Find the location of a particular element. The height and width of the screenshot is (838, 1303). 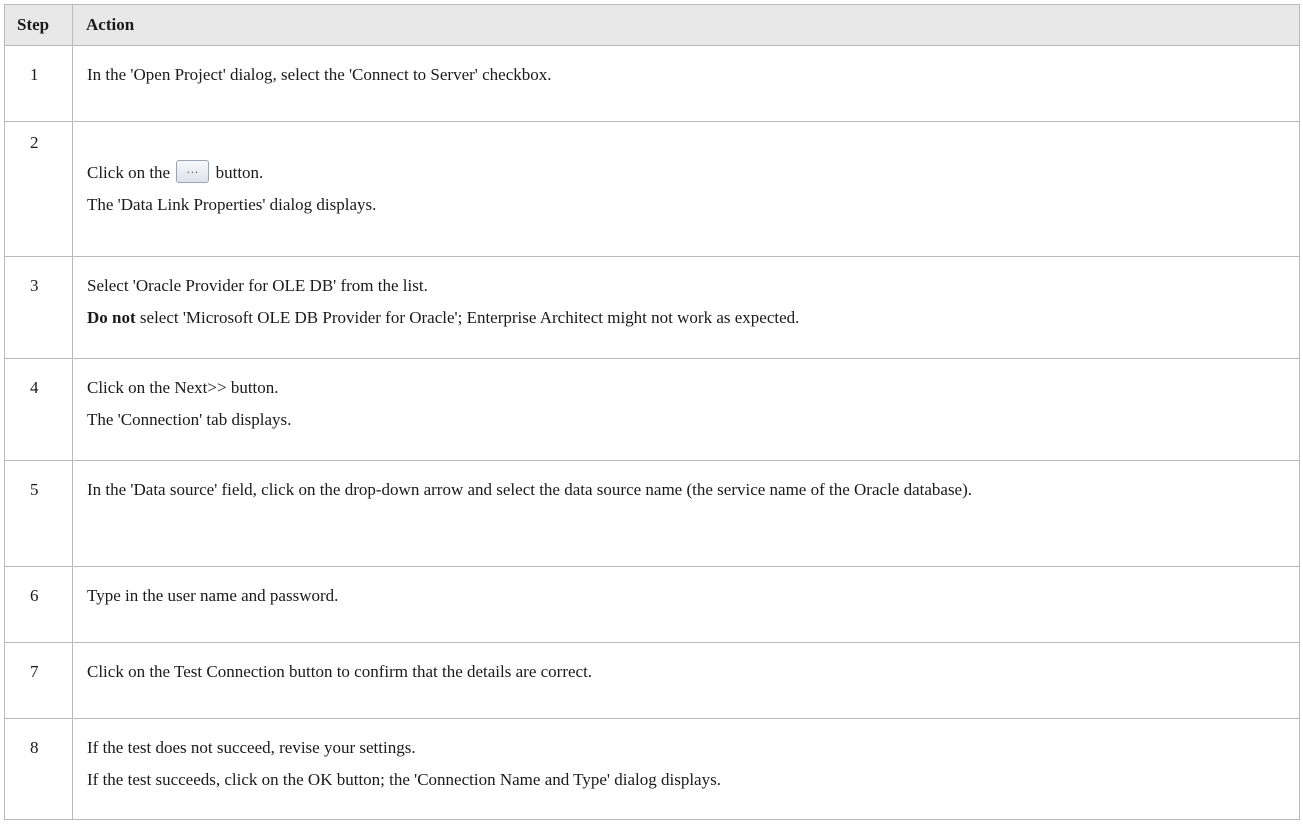

step-number: 4 is located at coordinates (38, 409).